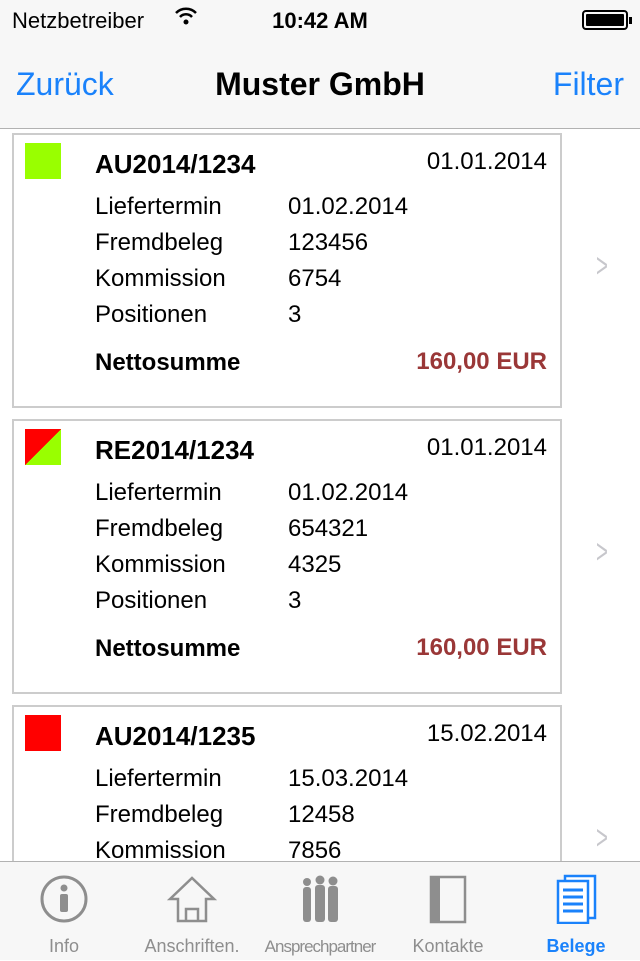  What do you see at coordinates (576, 899) in the screenshot?
I see `documents-icon` at bounding box center [576, 899].